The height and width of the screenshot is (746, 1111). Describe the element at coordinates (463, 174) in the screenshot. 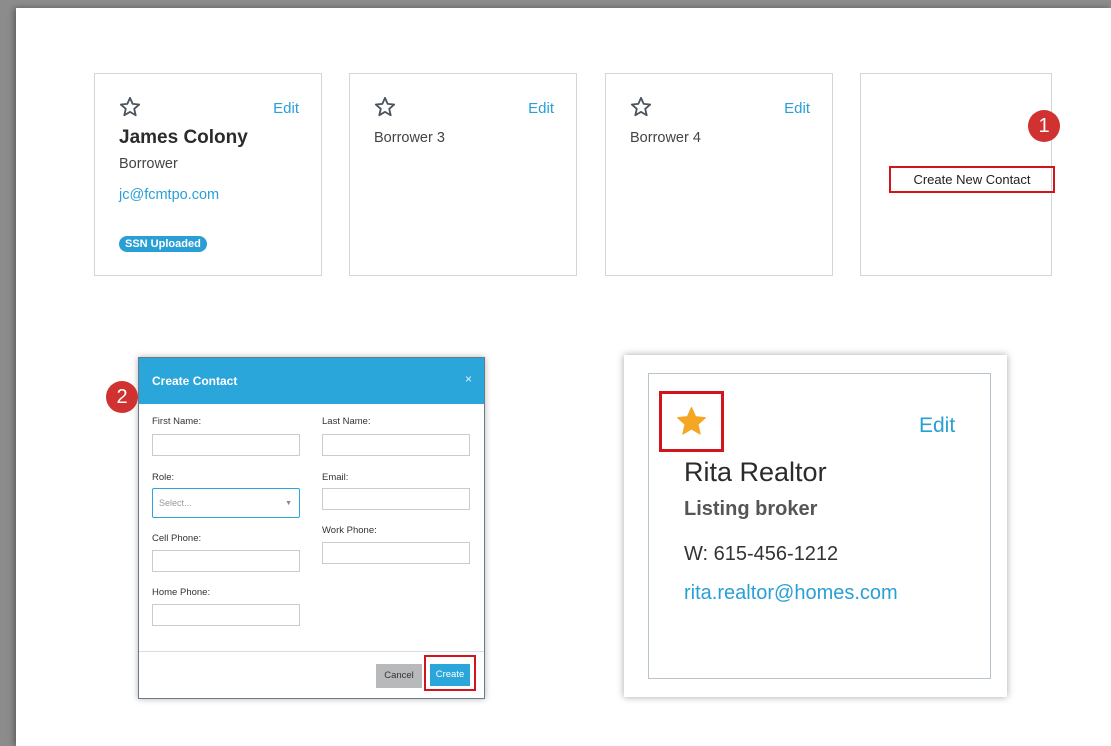

I see `contact-card-borrower-3: Edit Borrower 3` at that location.